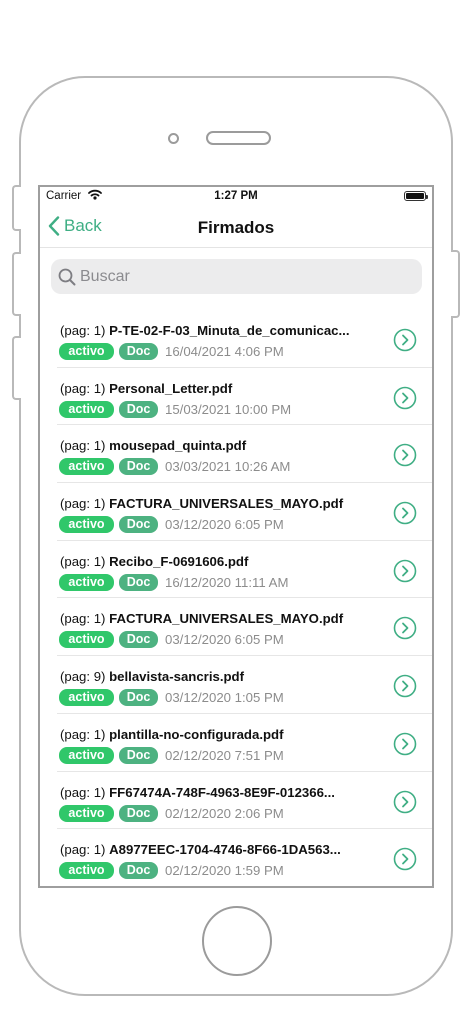  I want to click on document-date: 15/03/2021 10:00 PM, so click(228, 409).